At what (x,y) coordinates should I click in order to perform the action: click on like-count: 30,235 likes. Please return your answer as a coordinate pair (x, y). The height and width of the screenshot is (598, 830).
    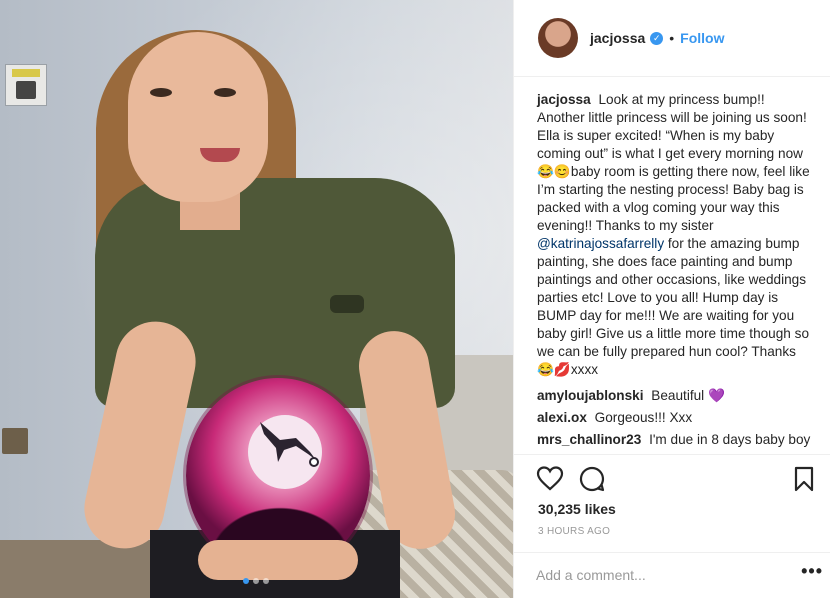
    Looking at the image, I should click on (577, 509).